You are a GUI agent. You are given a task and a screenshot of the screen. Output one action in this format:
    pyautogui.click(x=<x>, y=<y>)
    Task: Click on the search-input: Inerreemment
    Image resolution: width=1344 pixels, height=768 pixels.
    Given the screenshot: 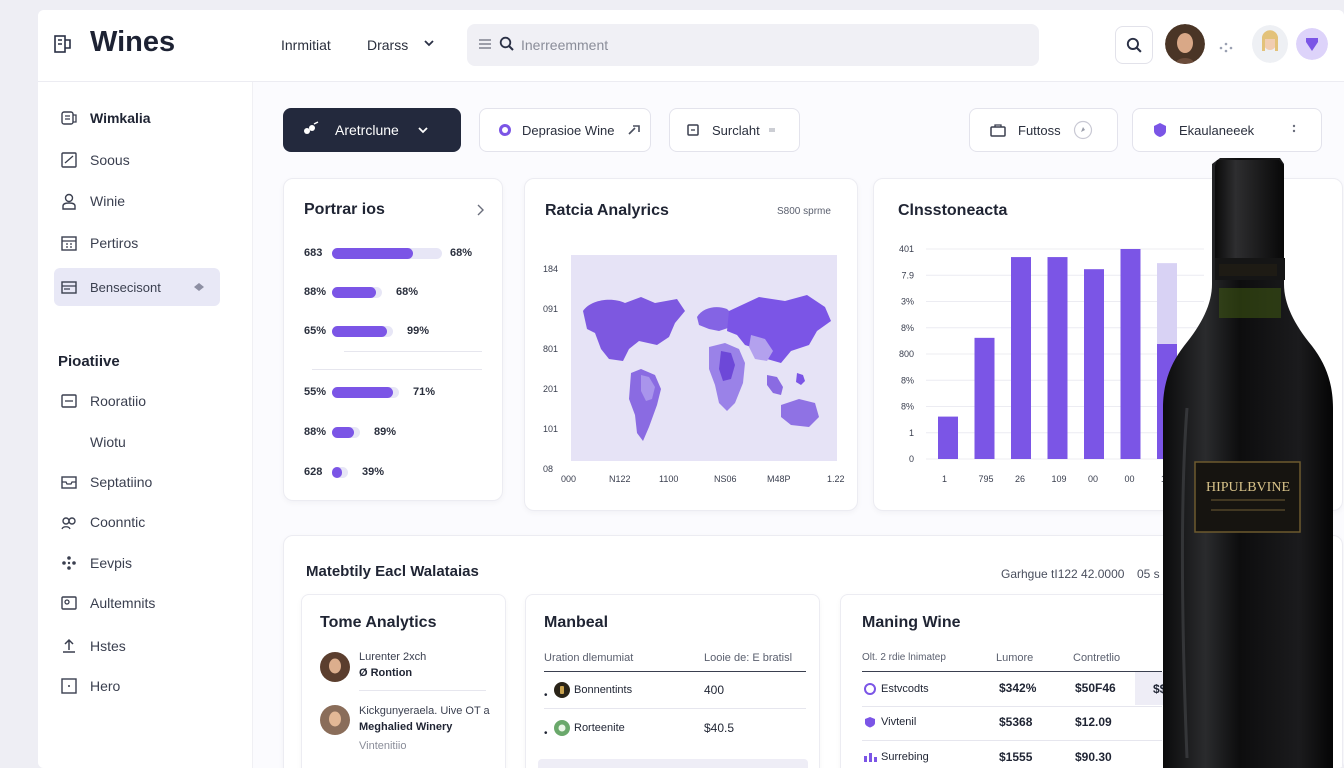 What is the action you would take?
    pyautogui.click(x=564, y=45)
    